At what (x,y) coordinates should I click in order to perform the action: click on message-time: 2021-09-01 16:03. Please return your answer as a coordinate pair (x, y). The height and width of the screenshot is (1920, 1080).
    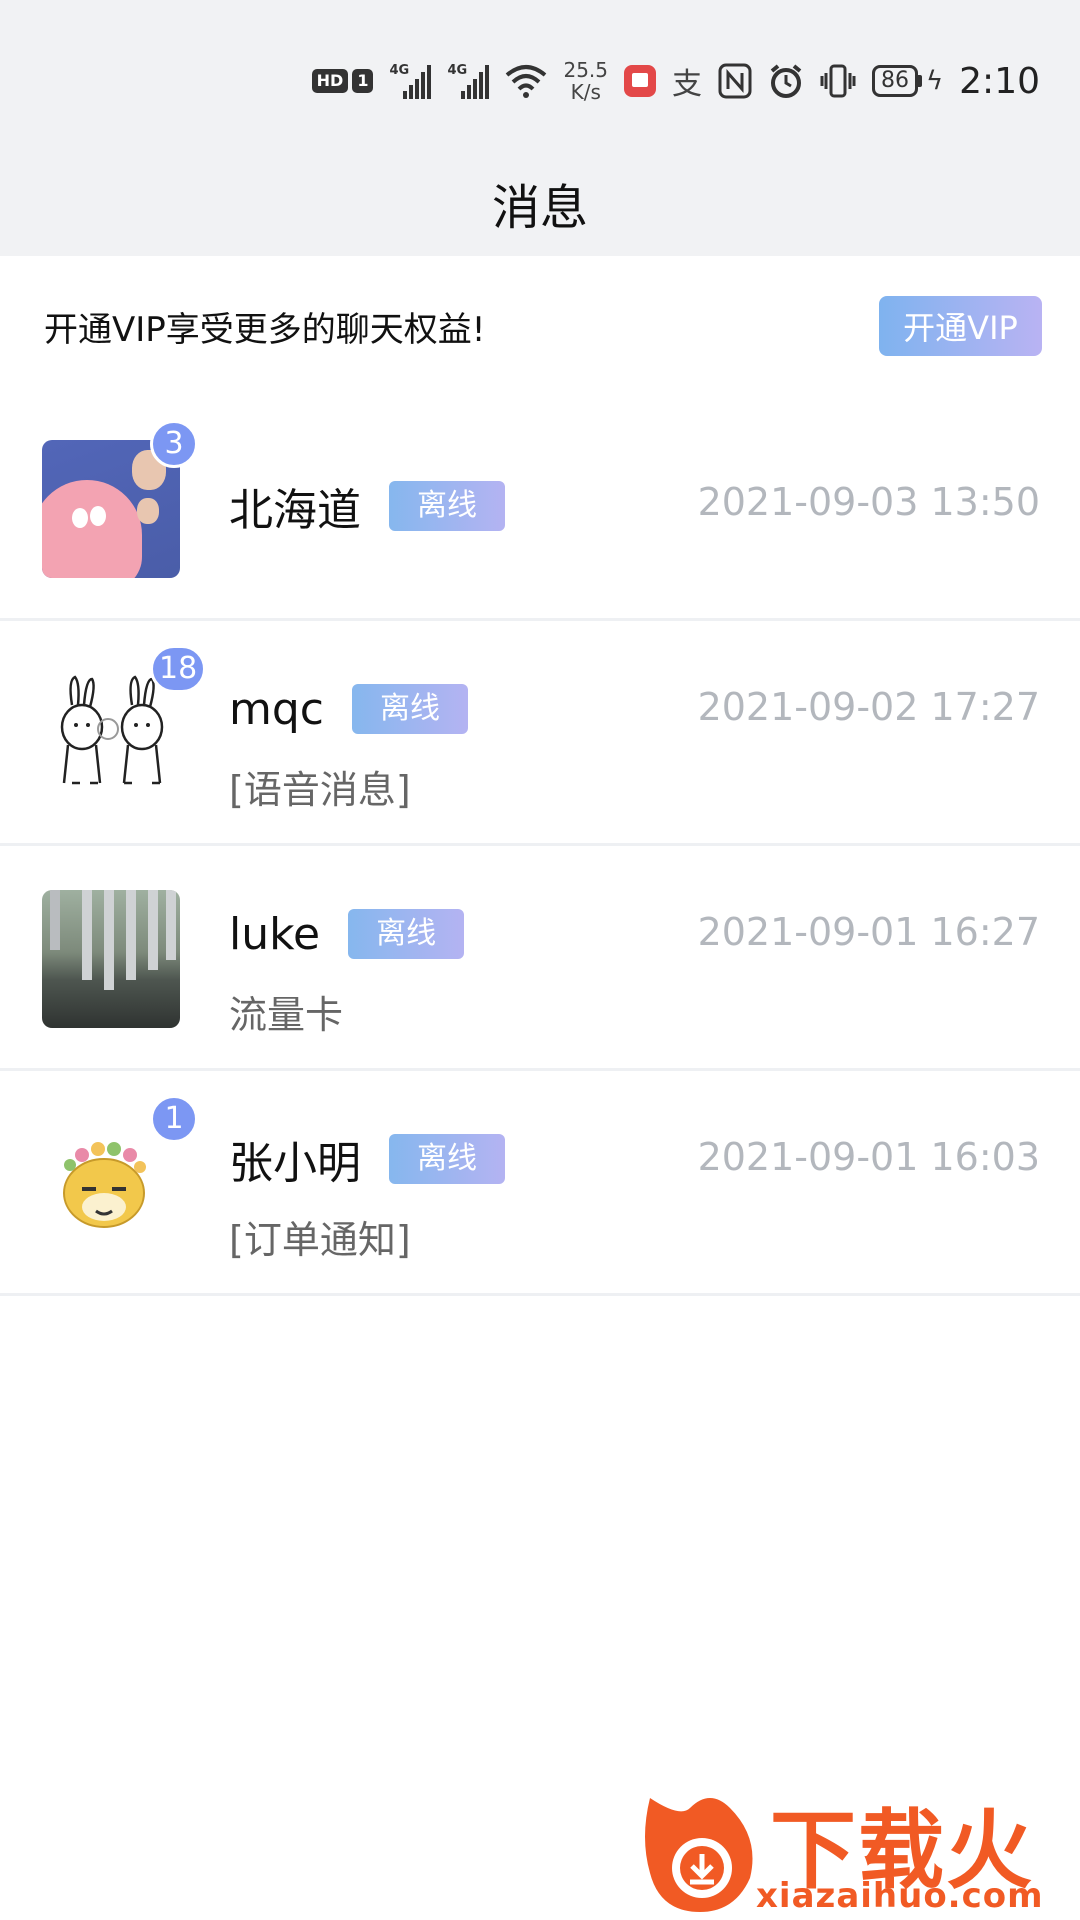
    Looking at the image, I should click on (868, 1157).